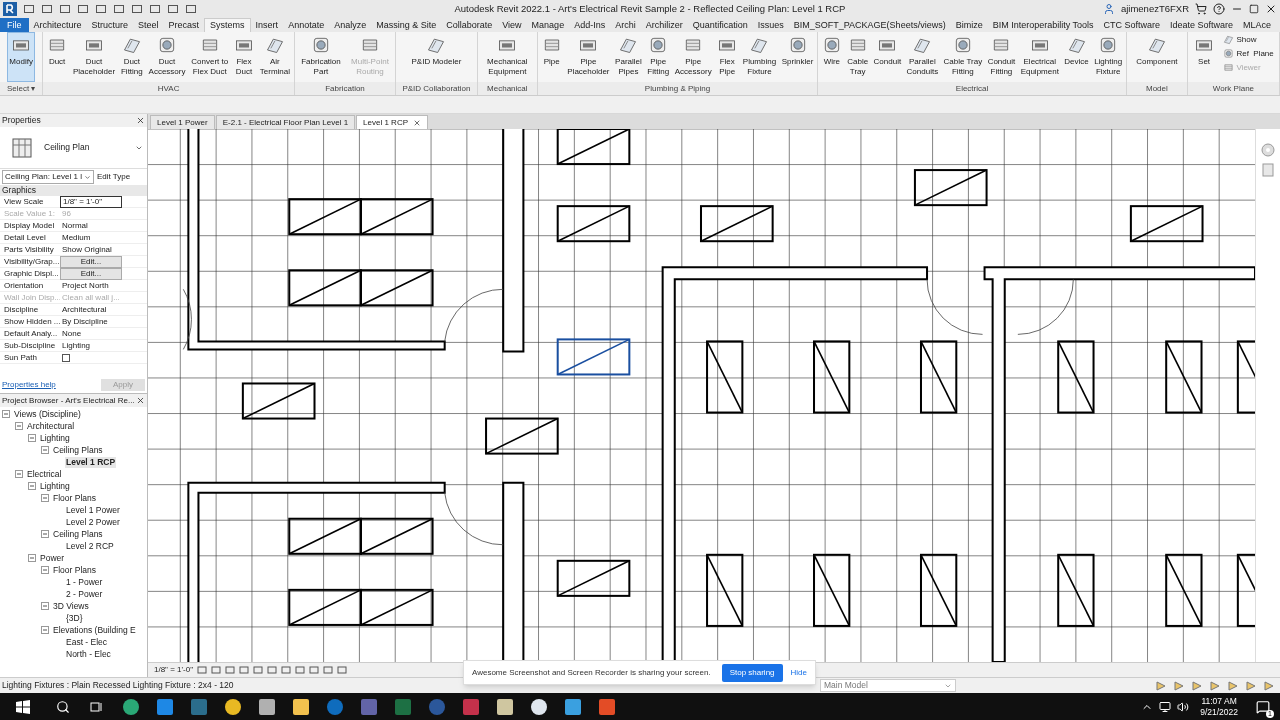 This screenshot has height=720, width=1280. I want to click on workset-dropdown: Main Model, so click(888, 685).